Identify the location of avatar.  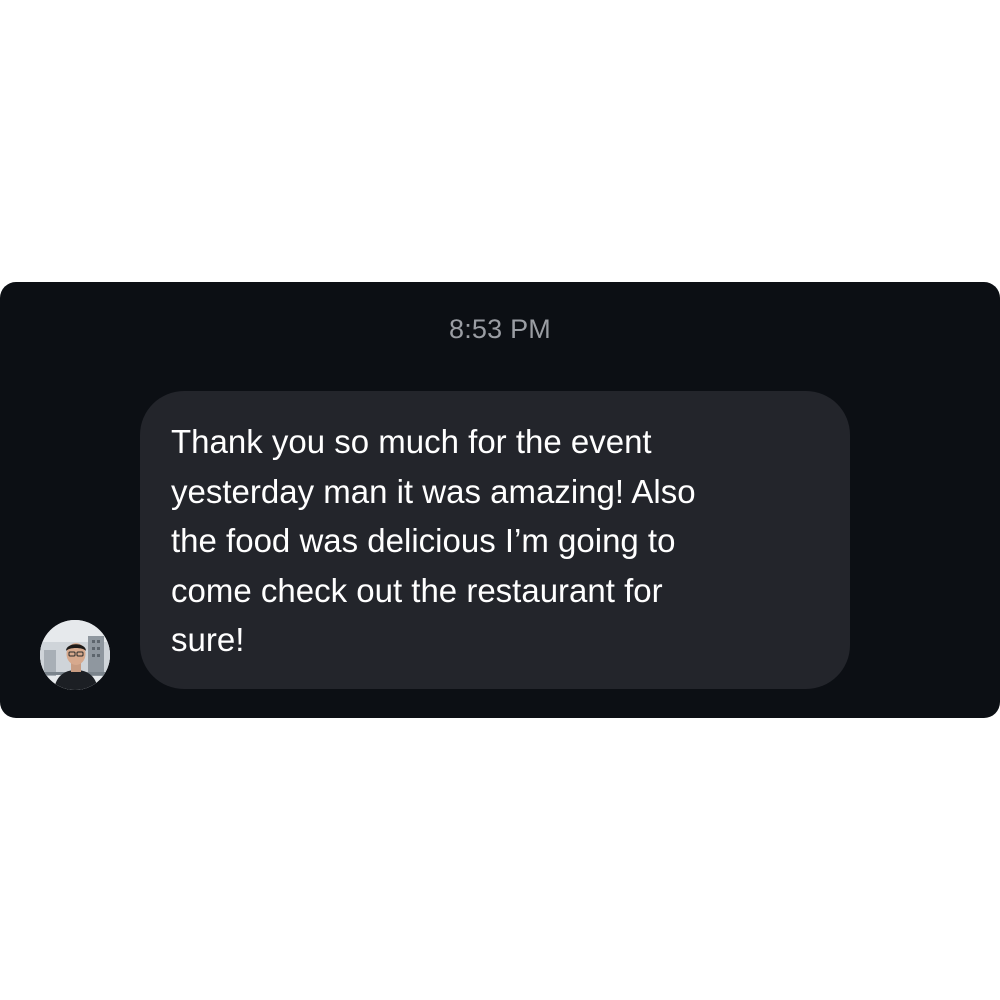
(75, 655).